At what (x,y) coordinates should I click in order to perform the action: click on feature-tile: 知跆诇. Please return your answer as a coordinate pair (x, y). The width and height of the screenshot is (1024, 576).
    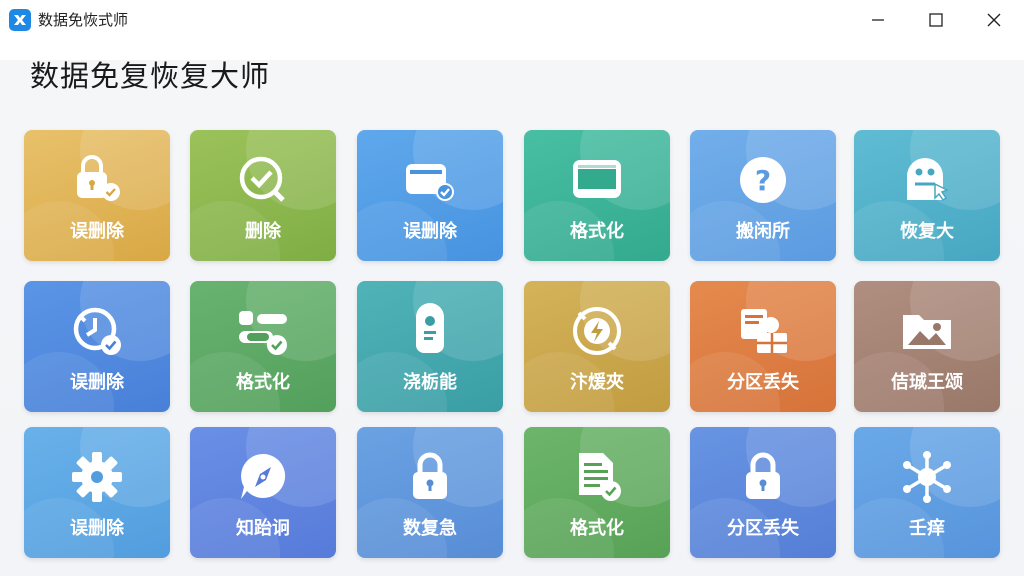
    Looking at the image, I should click on (263, 492).